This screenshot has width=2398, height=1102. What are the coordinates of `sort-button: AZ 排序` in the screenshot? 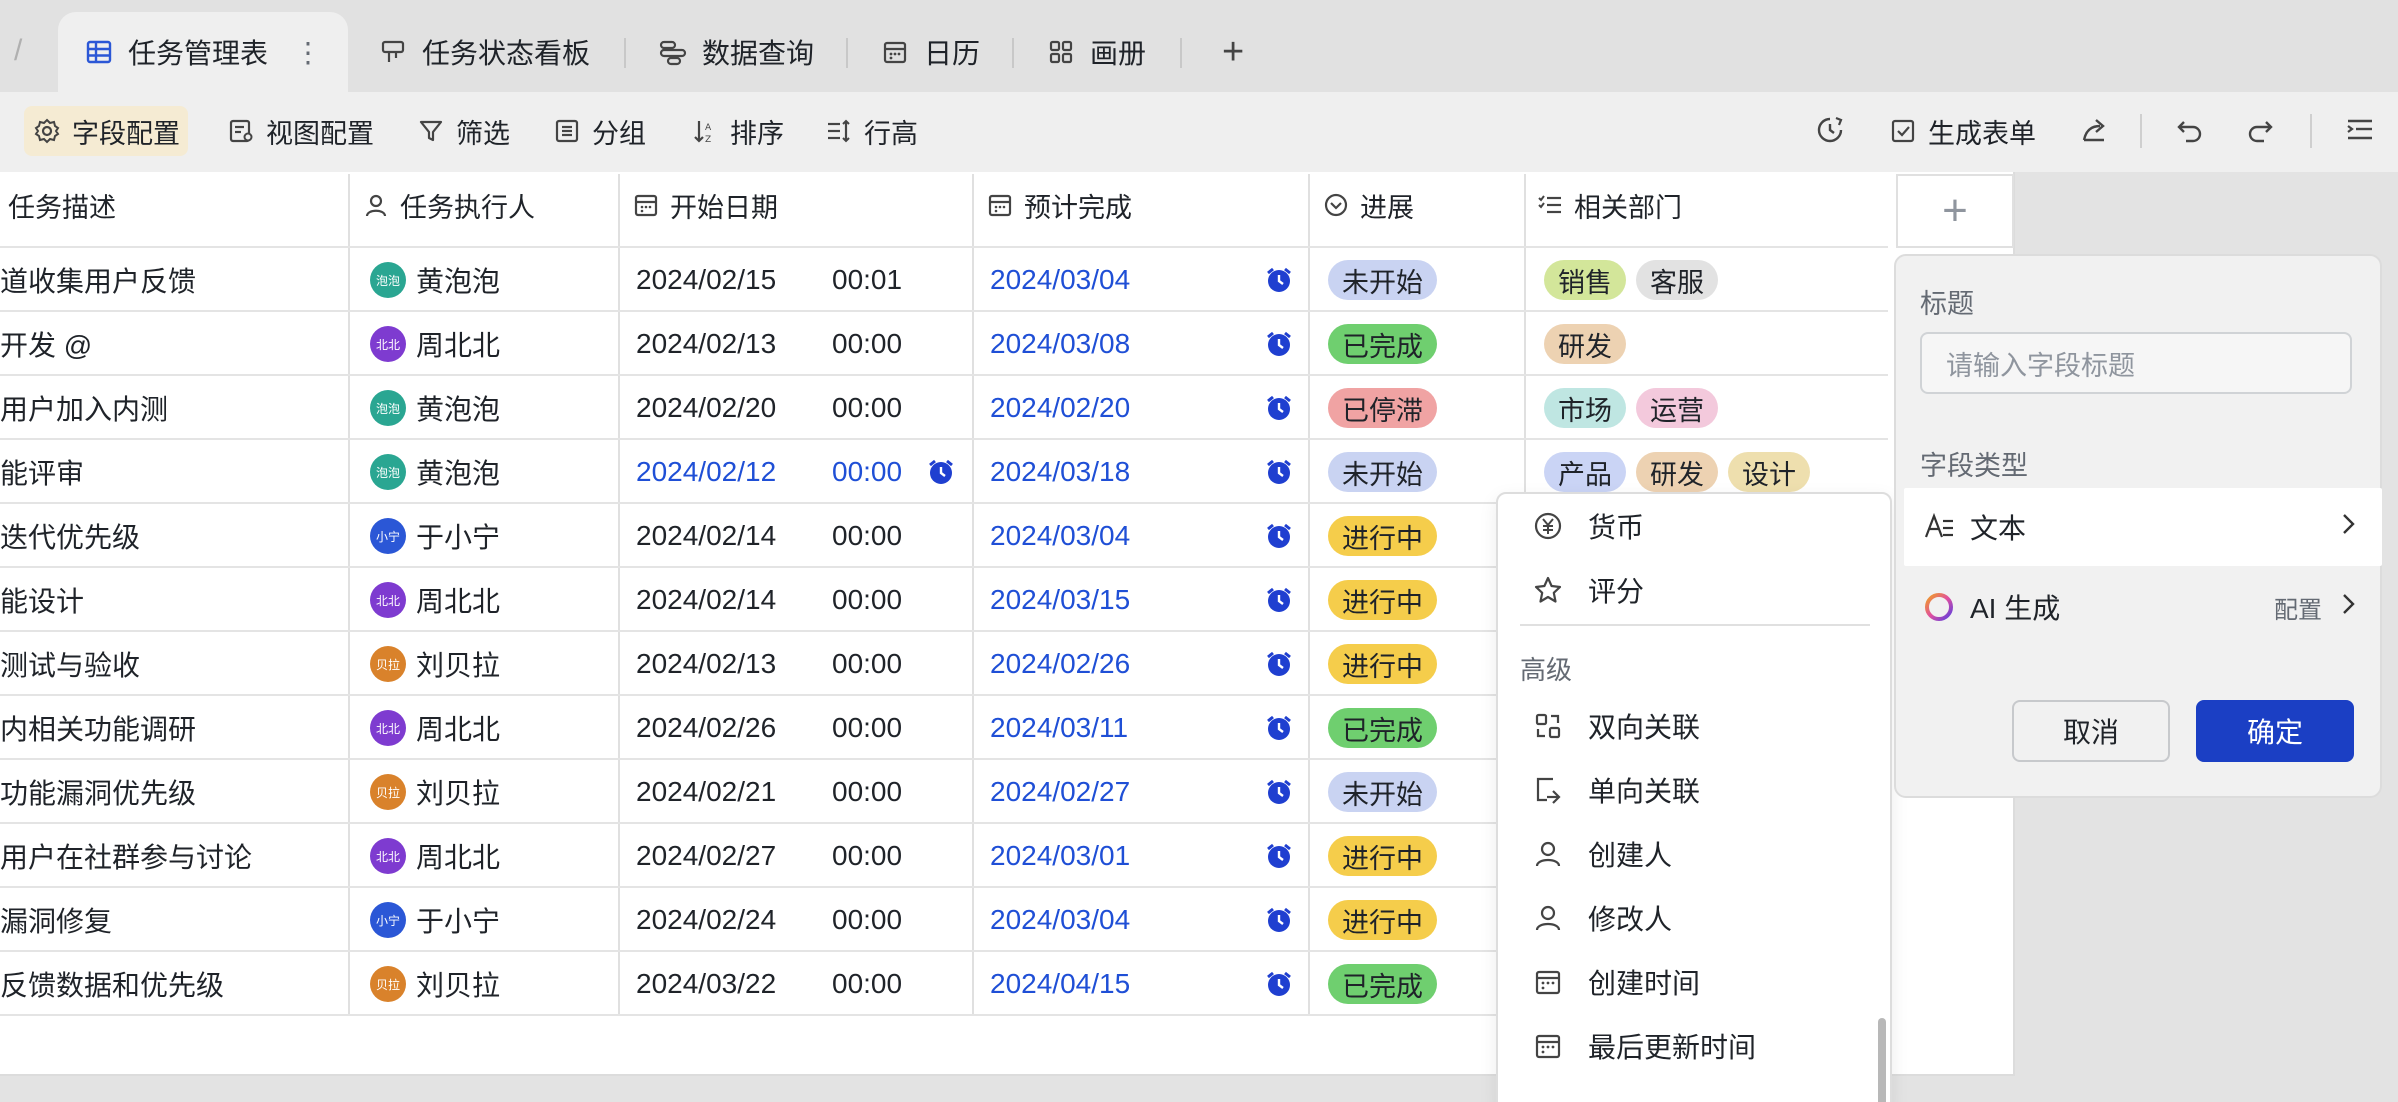 It's located at (737, 131).